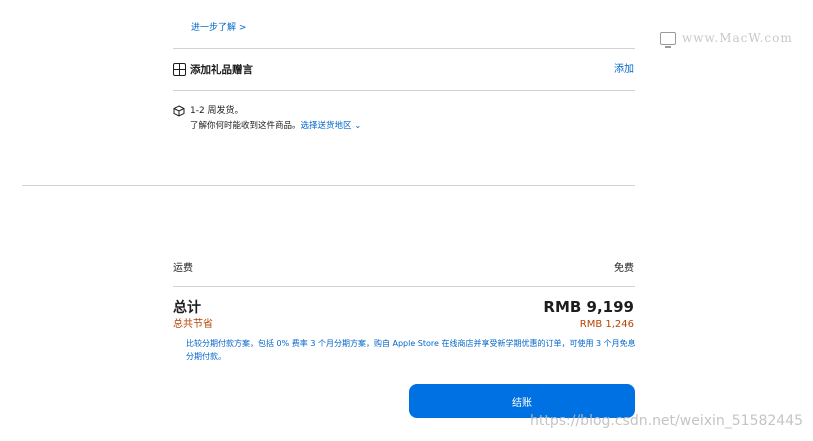 The width and height of the screenshot is (813, 441). Describe the element at coordinates (179, 111) in the screenshot. I see `package-icon` at that location.